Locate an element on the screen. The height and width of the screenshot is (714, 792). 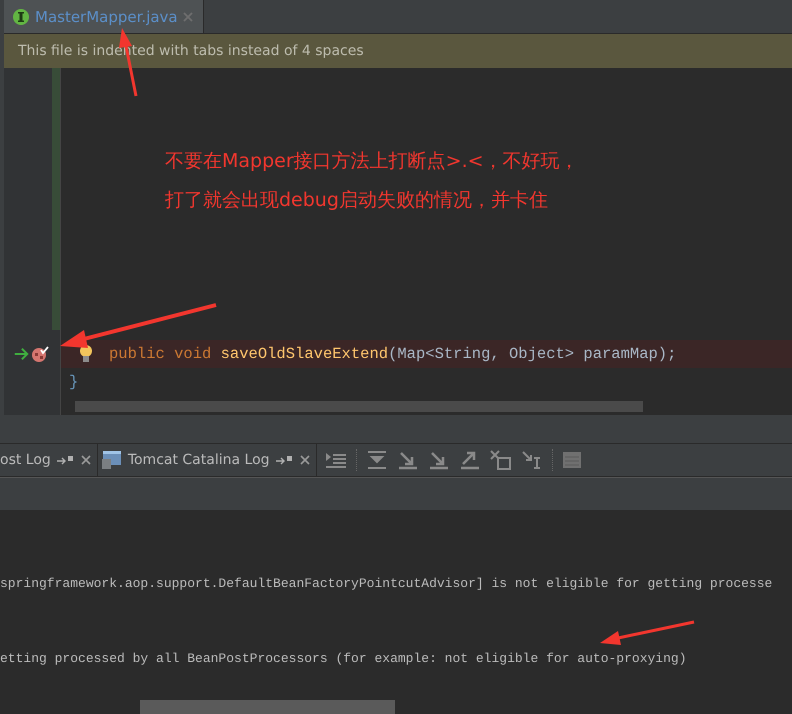
clear-icon is located at coordinates (501, 460).